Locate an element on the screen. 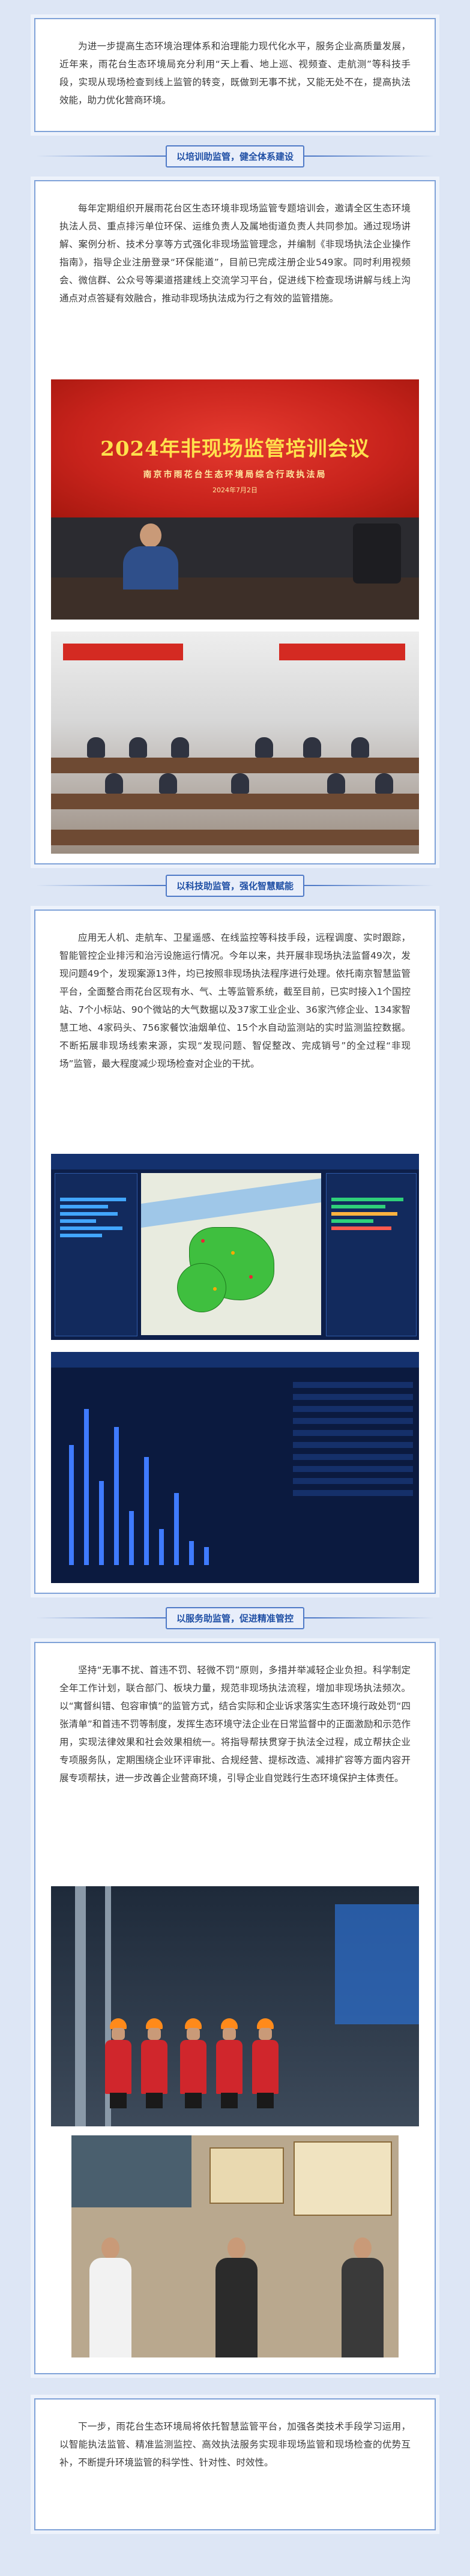 The width and height of the screenshot is (470, 2576). section-heading-technology: 以科技助监管，强化智慧赋能 is located at coordinates (235, 885).